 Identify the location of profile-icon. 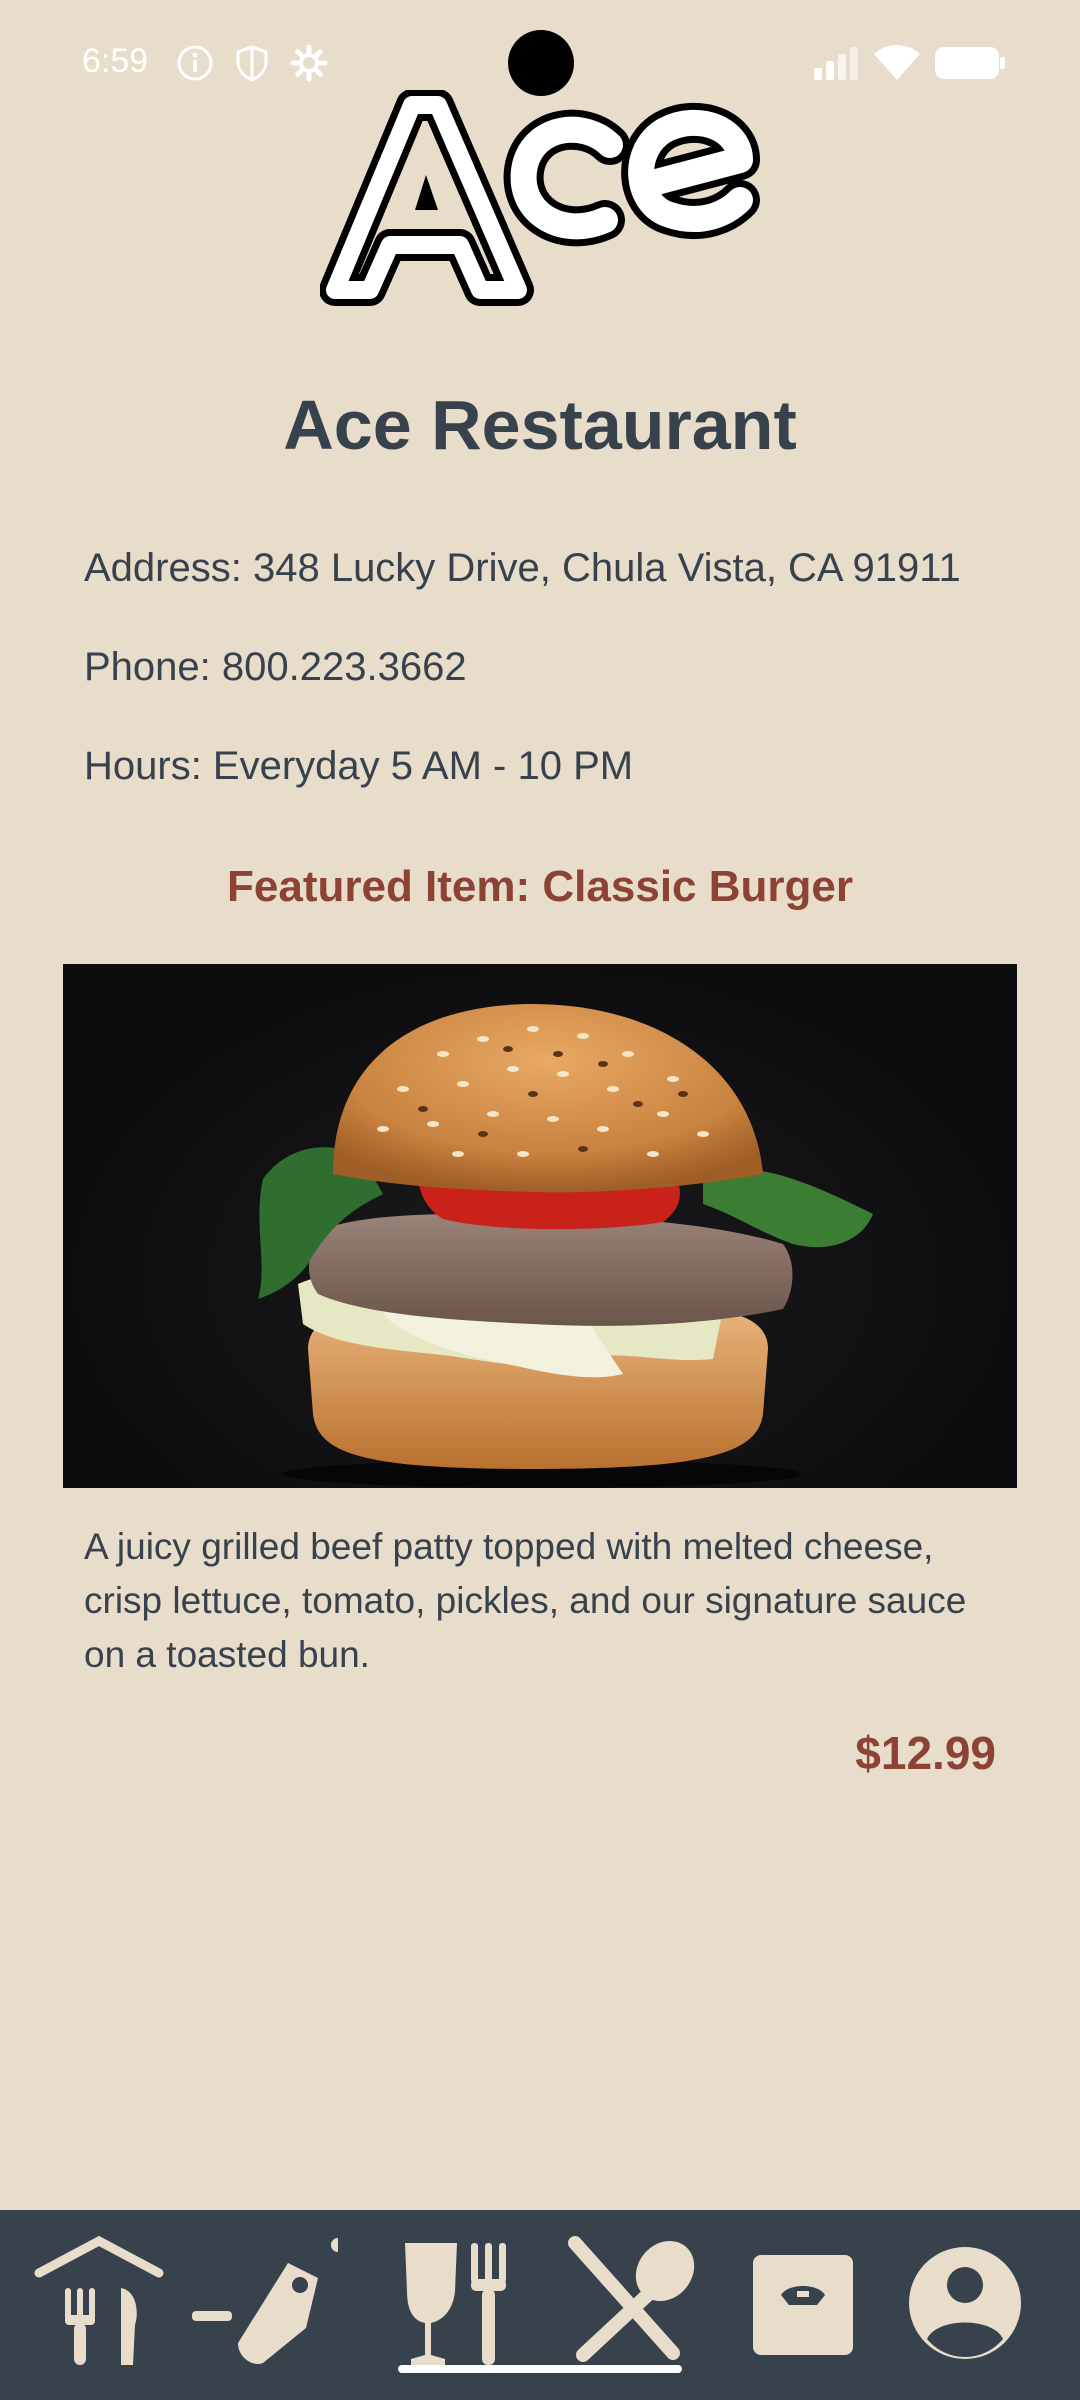
(965, 2305).